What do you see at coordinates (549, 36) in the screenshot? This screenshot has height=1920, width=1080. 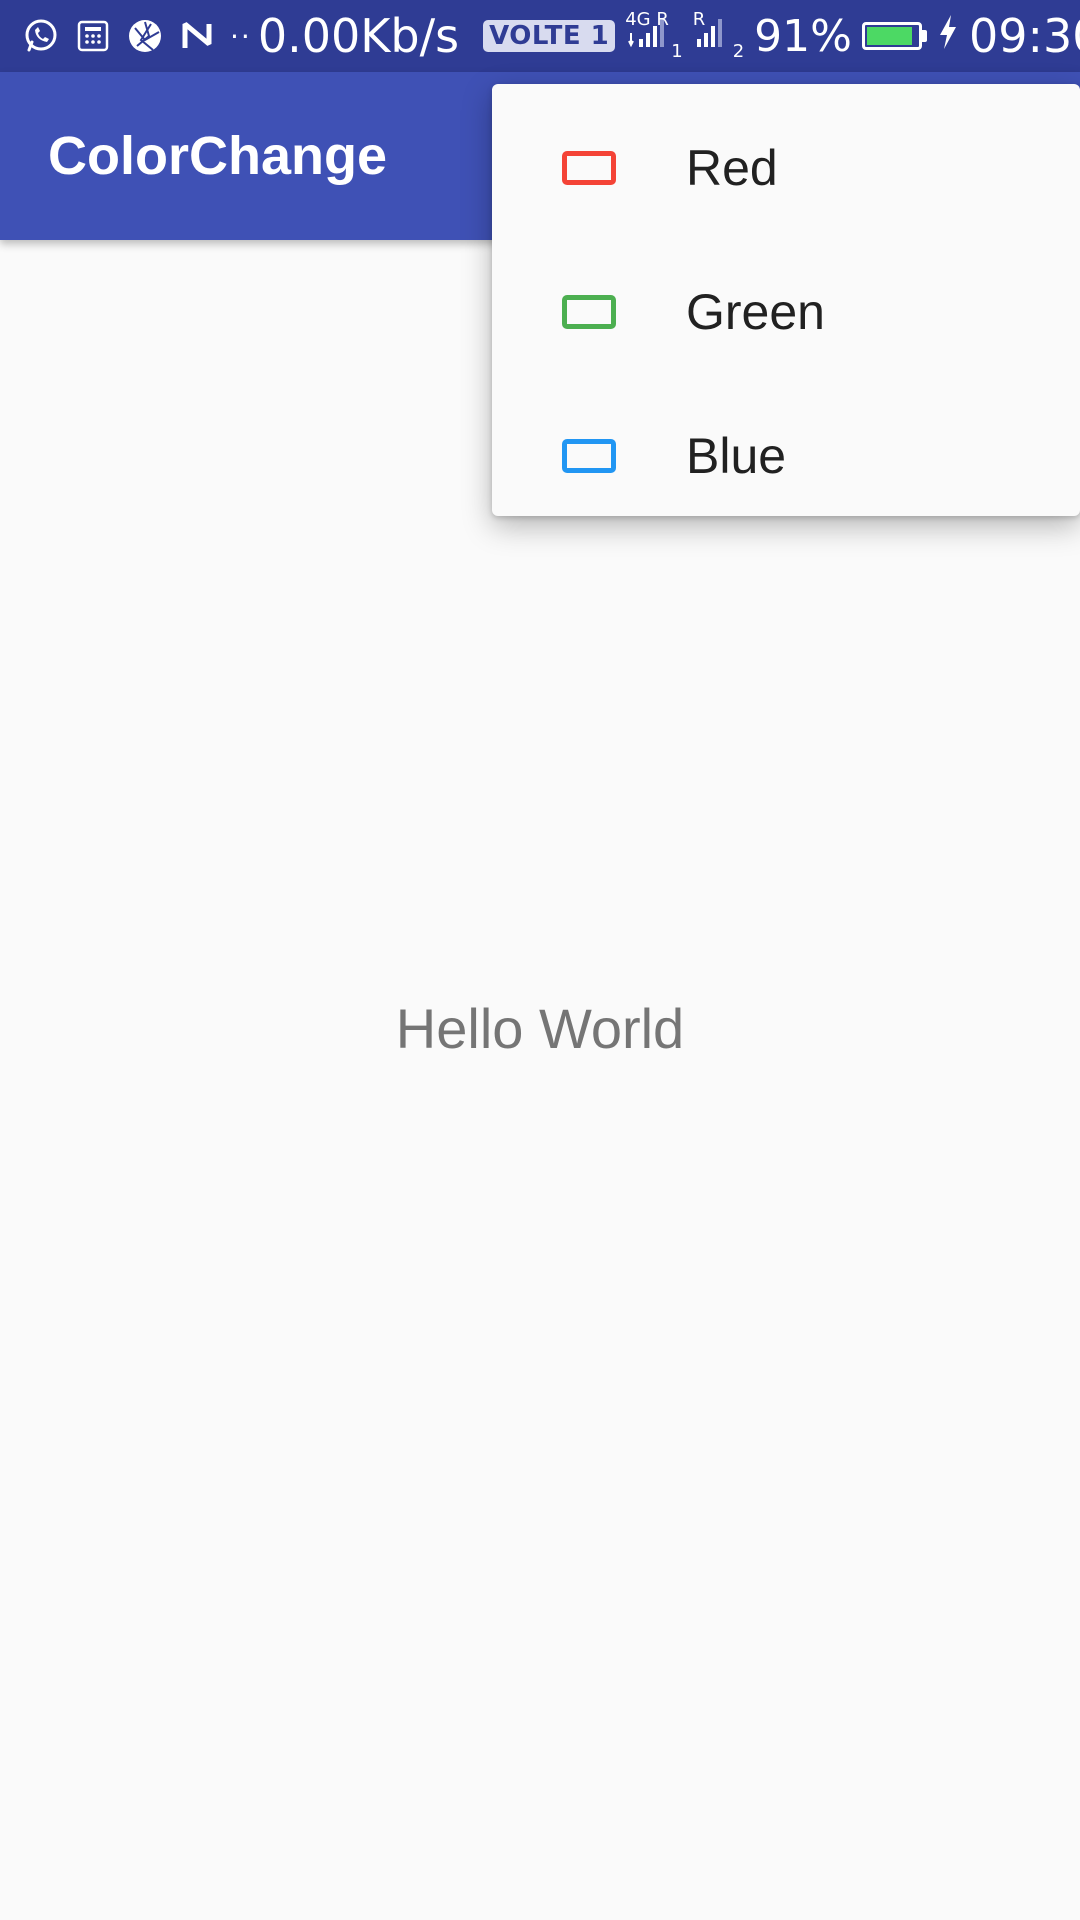 I see `volte-badge: VOLTE 1` at bounding box center [549, 36].